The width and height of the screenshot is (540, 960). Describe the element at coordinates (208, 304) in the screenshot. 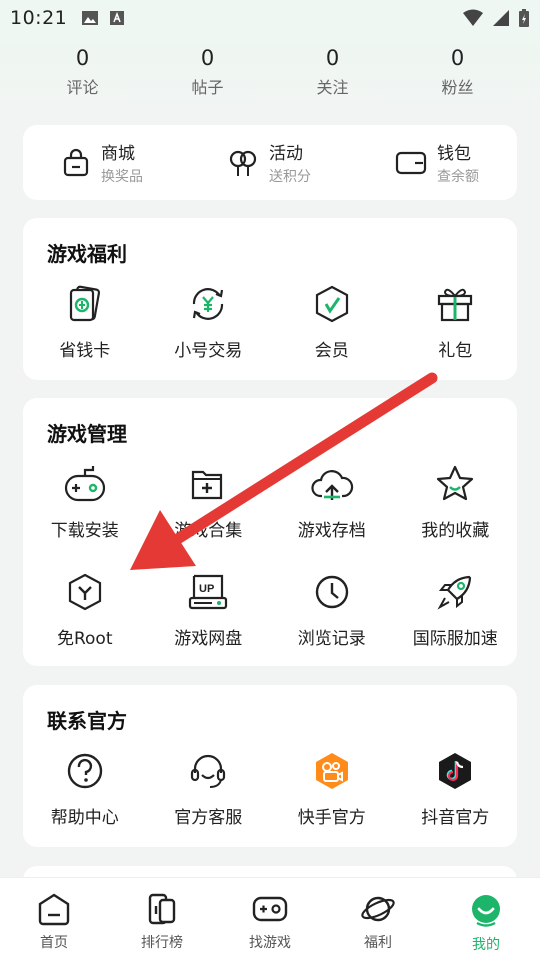

I see `yuan-trade-icon` at that location.